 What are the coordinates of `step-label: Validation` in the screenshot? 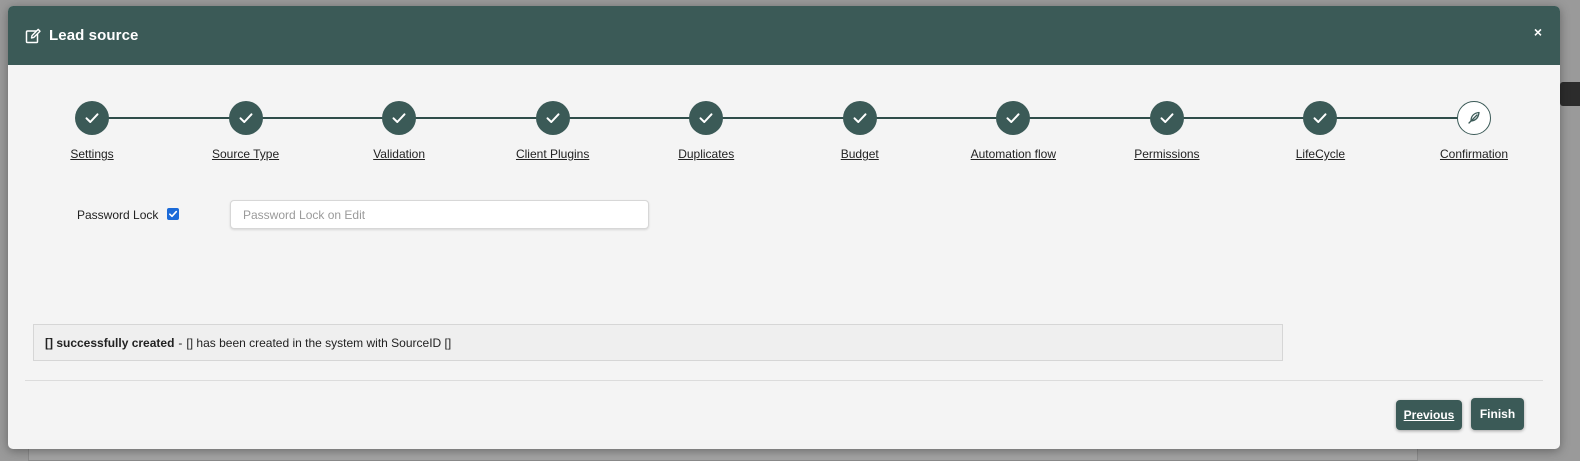 It's located at (399, 154).